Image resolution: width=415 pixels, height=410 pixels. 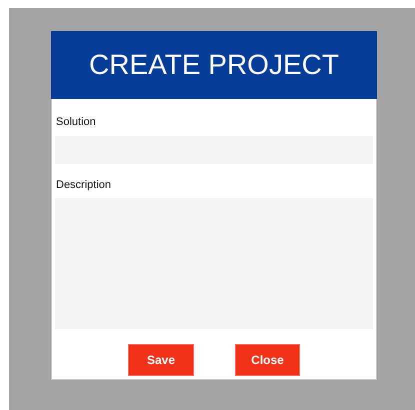 I want to click on close-button: Close, so click(x=267, y=360).